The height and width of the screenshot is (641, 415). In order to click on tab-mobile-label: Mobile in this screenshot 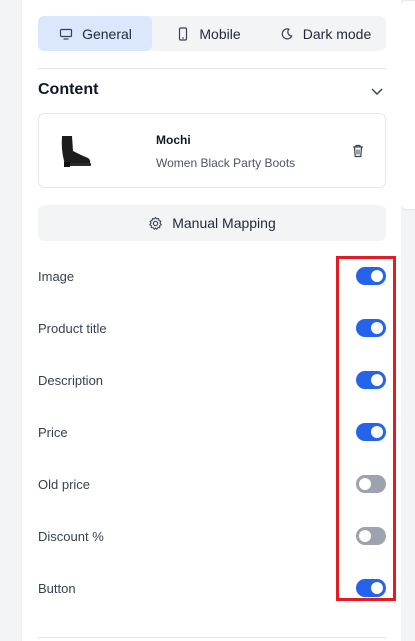, I will do `click(220, 33)`.